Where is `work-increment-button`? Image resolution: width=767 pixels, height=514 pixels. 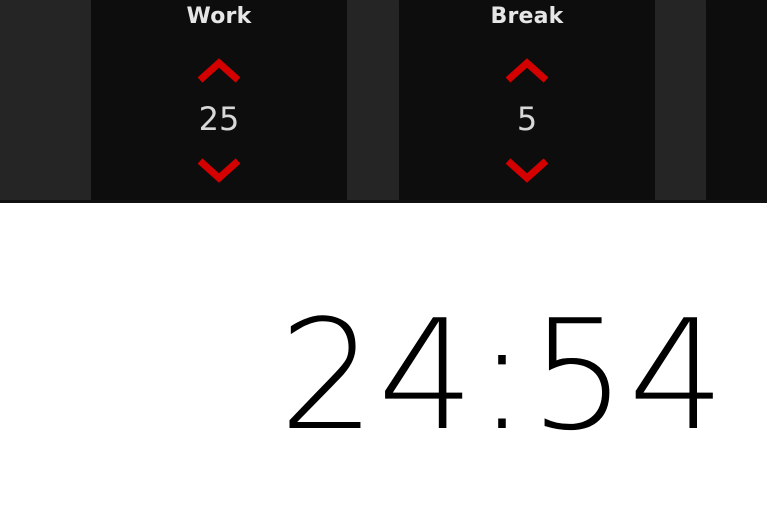 work-increment-button is located at coordinates (219, 70).